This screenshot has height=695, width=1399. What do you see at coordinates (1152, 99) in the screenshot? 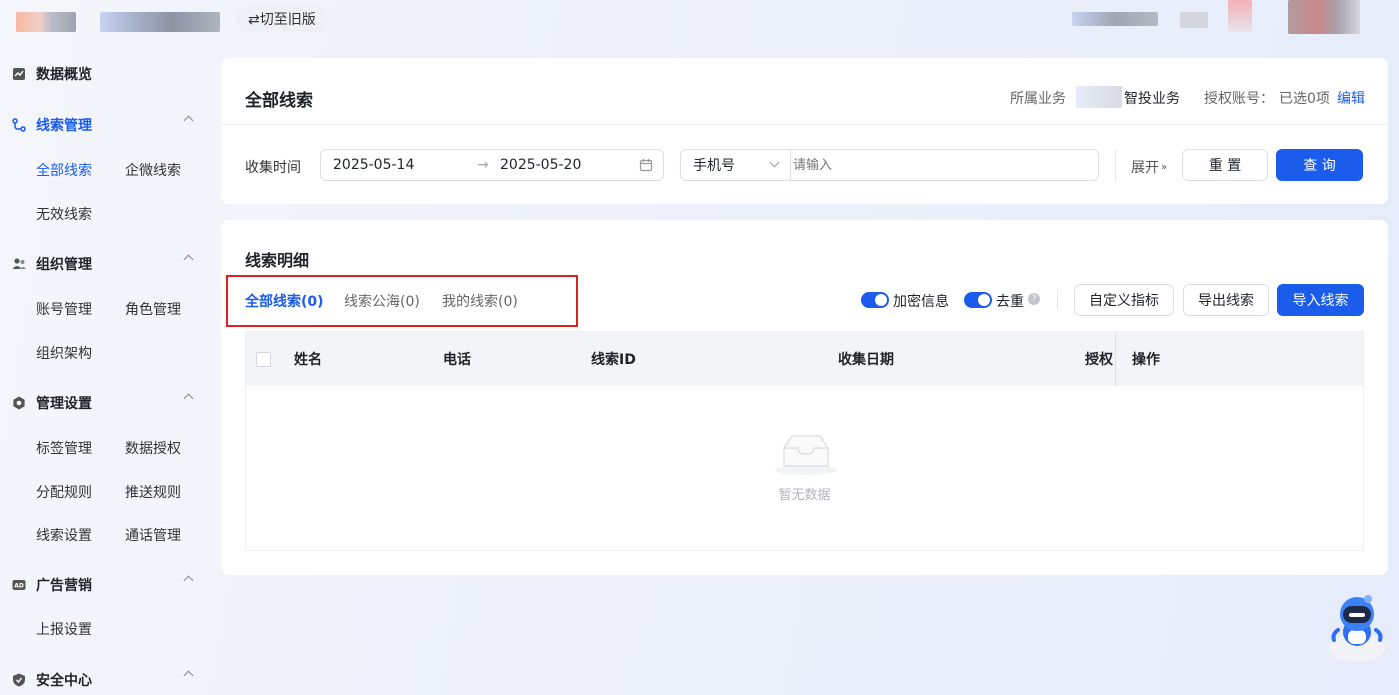
I see `business-value: 智投业务` at bounding box center [1152, 99].